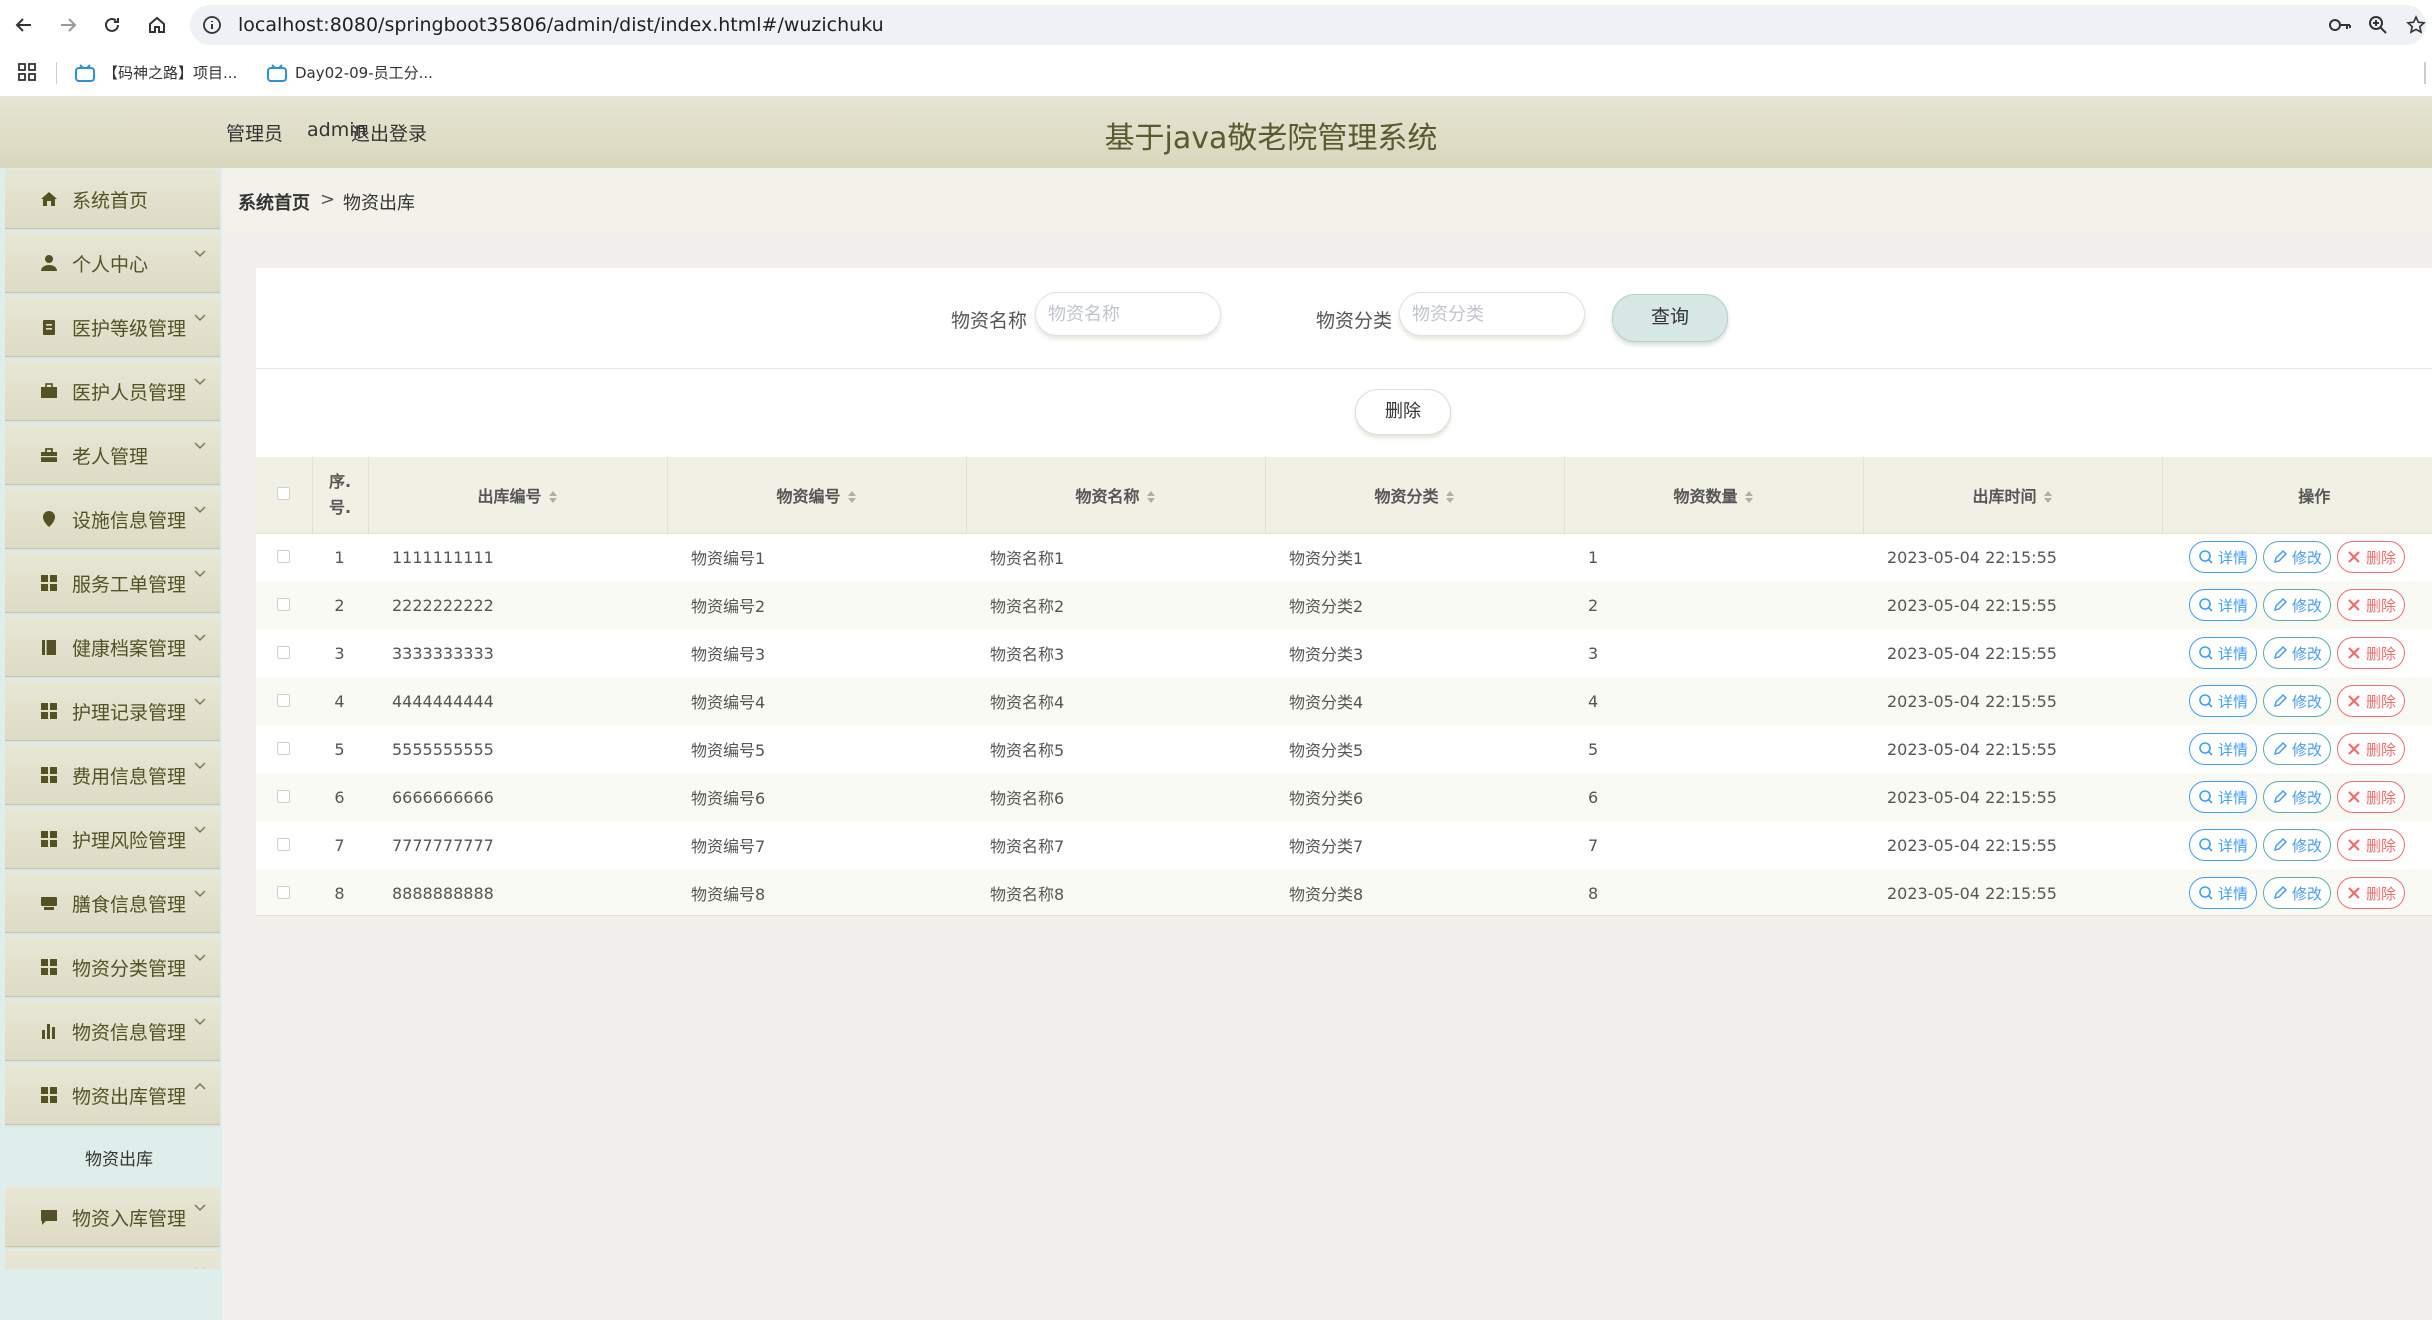  I want to click on apps-grid-icon, so click(27, 72).